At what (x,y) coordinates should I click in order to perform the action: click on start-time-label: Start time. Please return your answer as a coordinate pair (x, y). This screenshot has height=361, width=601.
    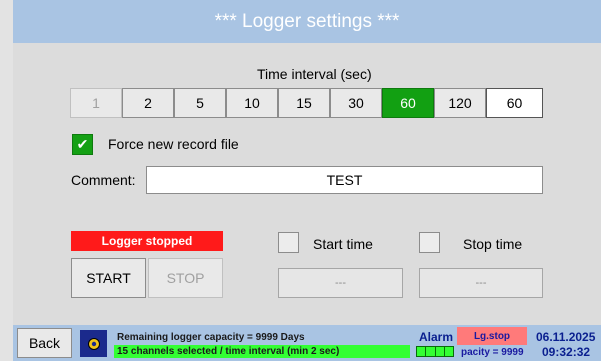
    Looking at the image, I should click on (343, 244).